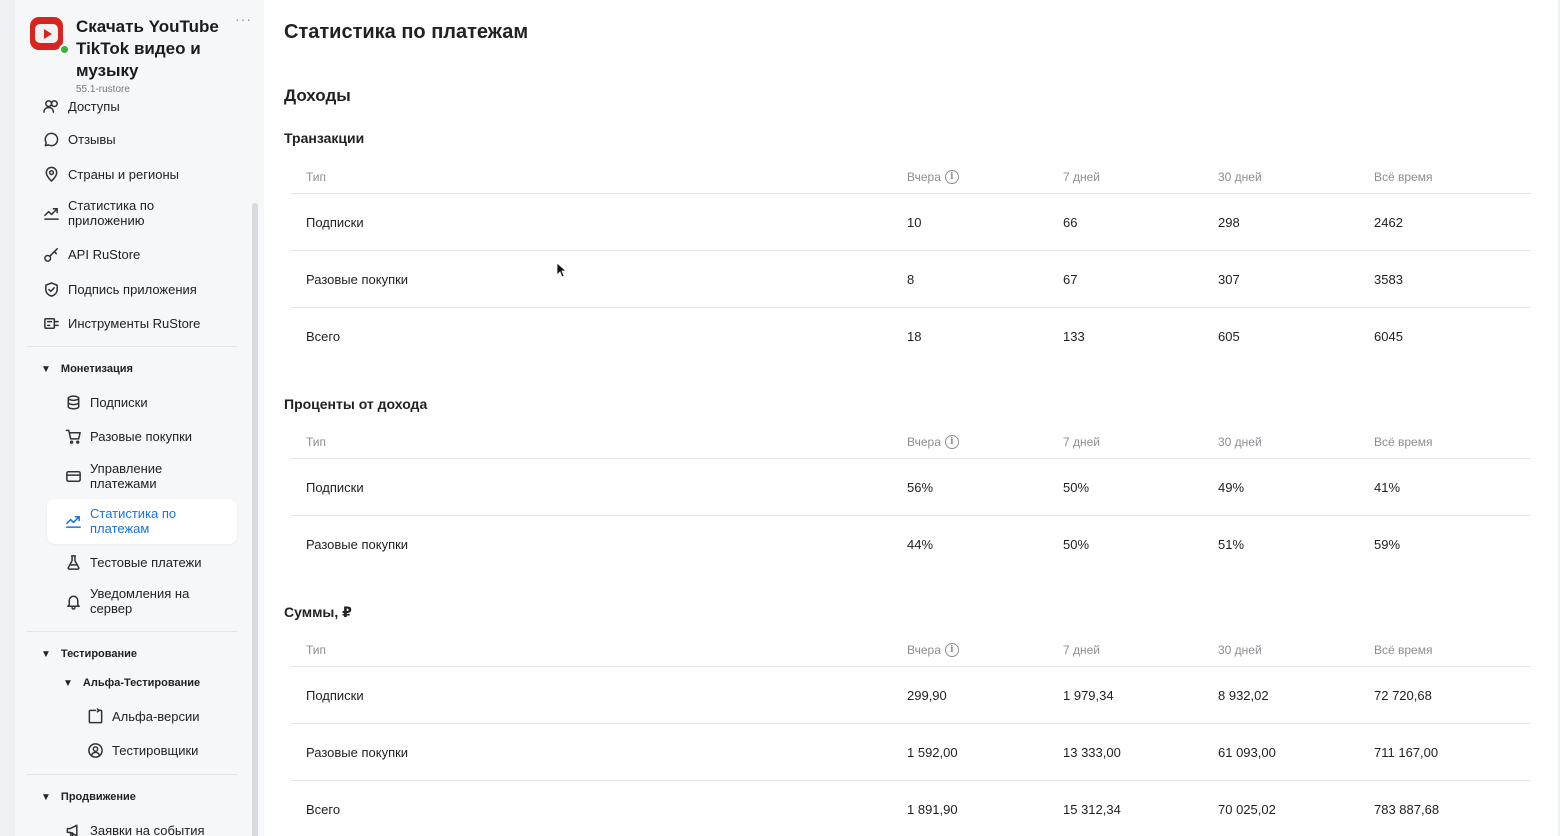  What do you see at coordinates (317, 95) in the screenshot?
I see `income-heading: Доходы` at bounding box center [317, 95].